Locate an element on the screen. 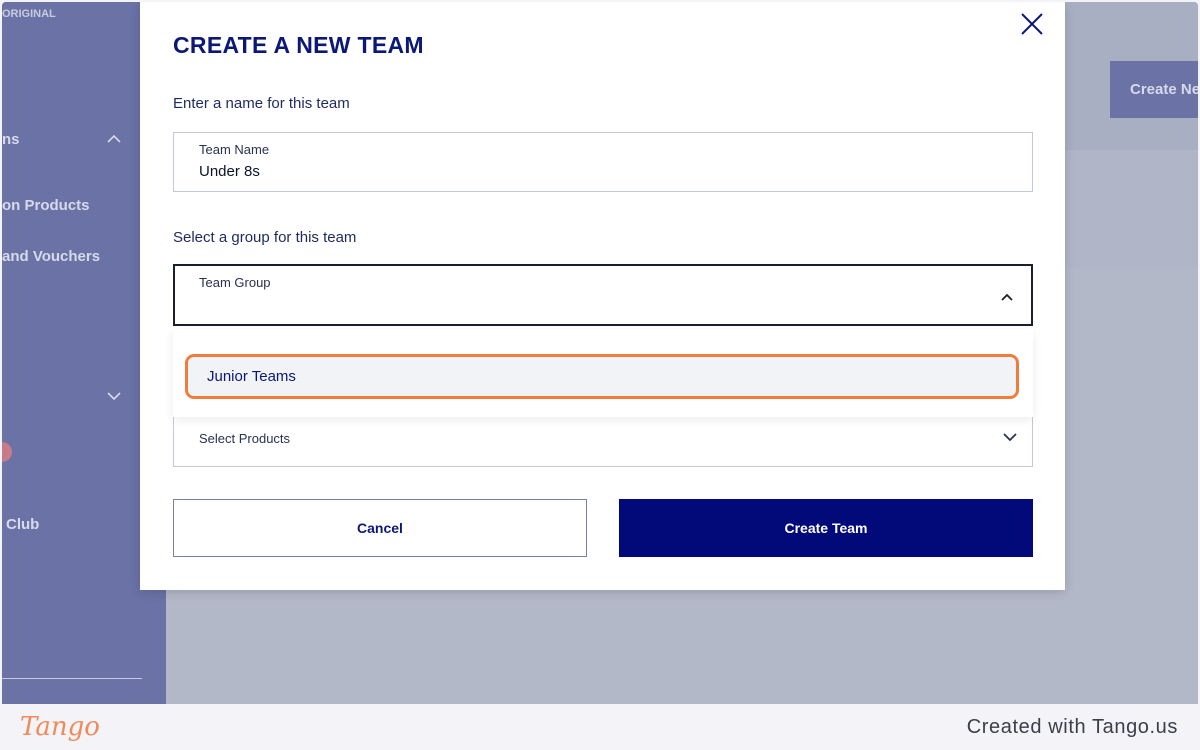 Image resolution: width=1200 pixels, height=750 pixels. team-name-label: Team Name is located at coordinates (234, 149).